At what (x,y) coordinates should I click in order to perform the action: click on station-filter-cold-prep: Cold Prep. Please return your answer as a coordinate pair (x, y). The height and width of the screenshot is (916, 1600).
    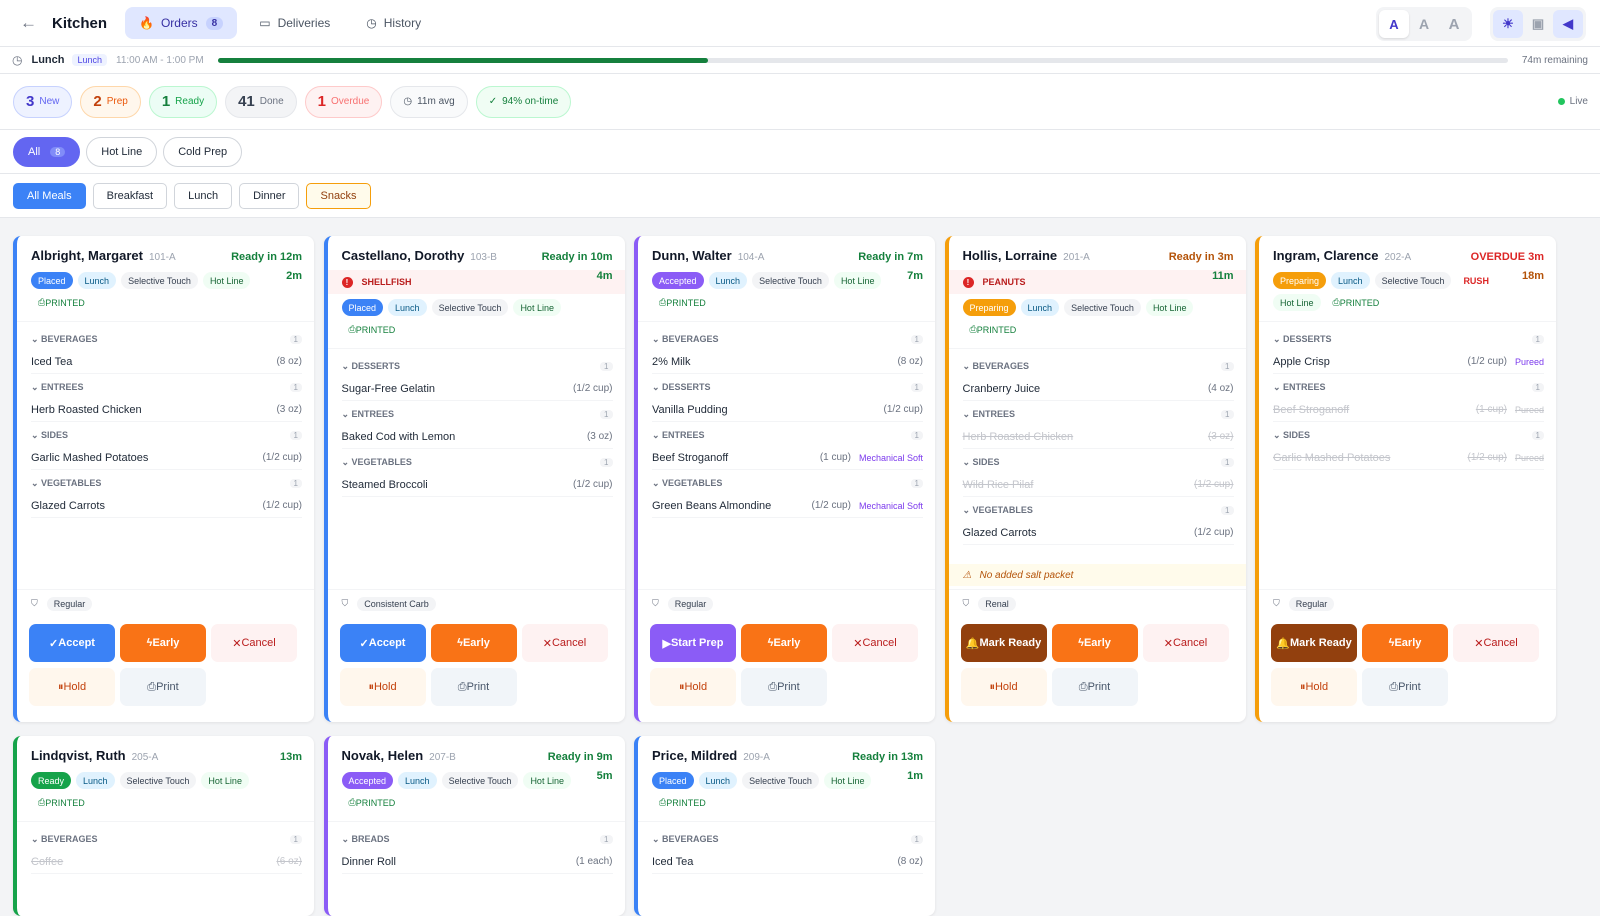
    Looking at the image, I should click on (203, 151).